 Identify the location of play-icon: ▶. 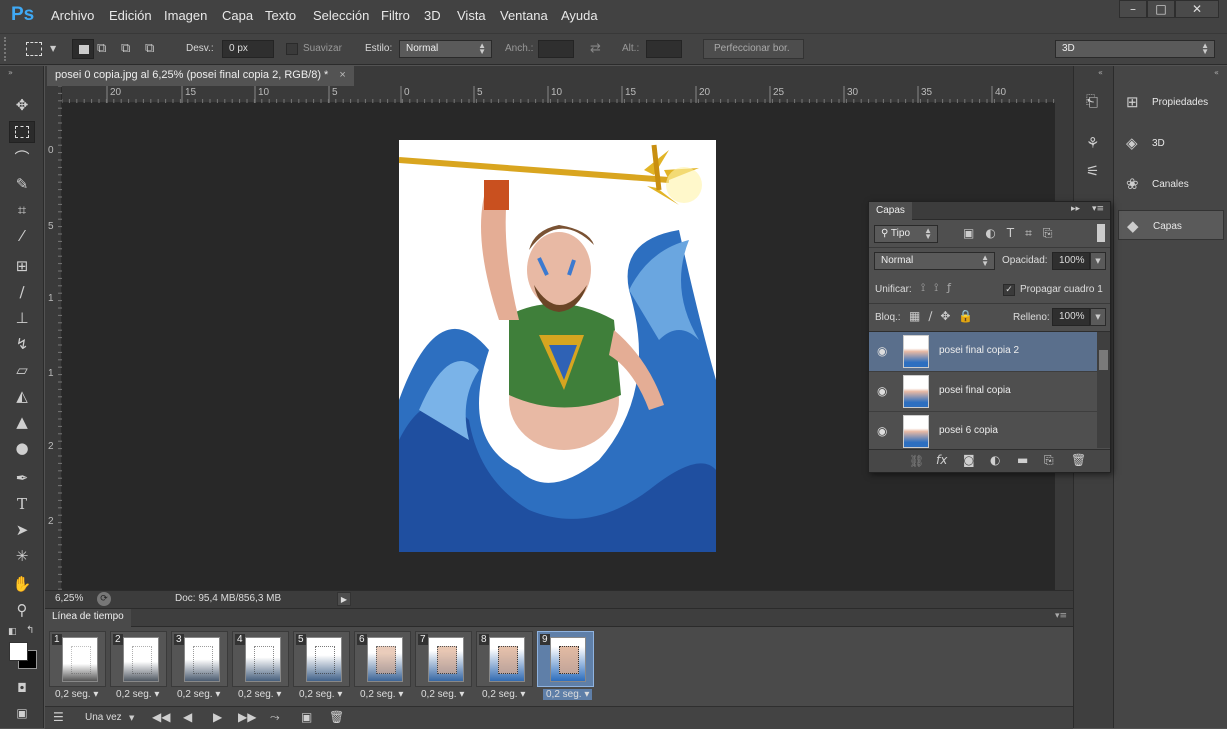
(217, 717).